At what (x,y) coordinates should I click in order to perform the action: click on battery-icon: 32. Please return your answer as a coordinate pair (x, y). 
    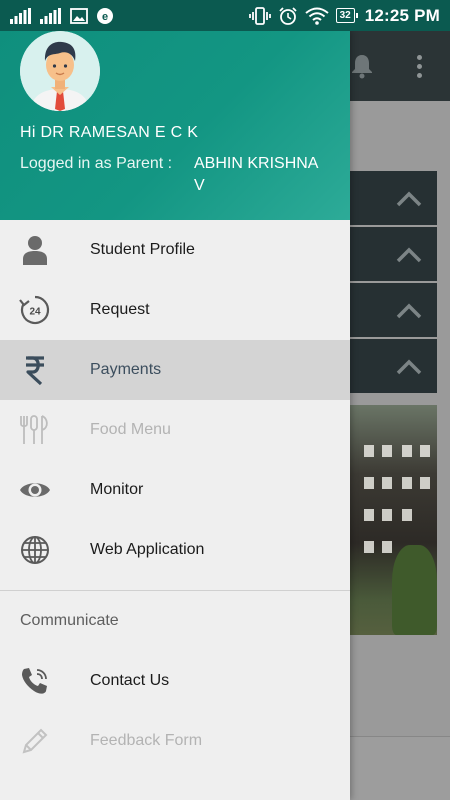
    Looking at the image, I should click on (346, 15).